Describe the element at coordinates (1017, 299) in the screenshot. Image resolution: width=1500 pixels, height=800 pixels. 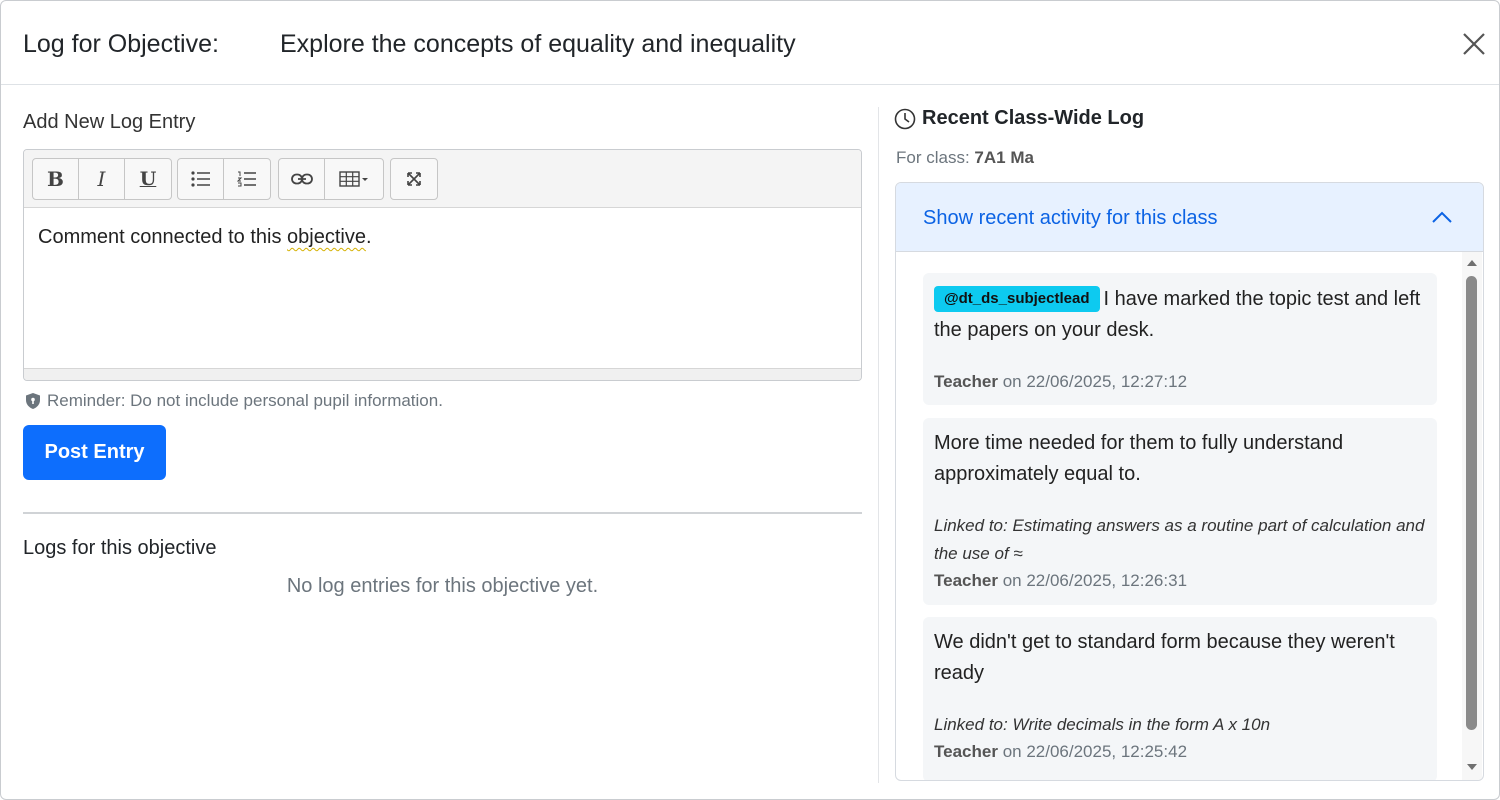
I see `mention-badge: @dt_ds_subjectlead` at that location.